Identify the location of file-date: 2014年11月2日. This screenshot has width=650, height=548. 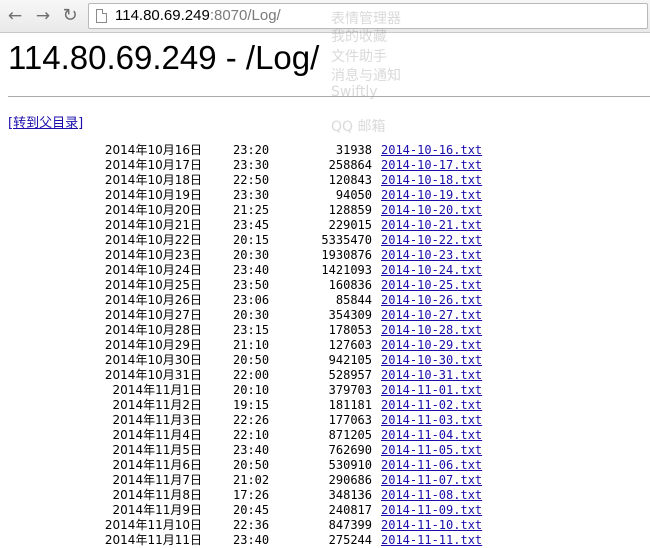
(157, 405).